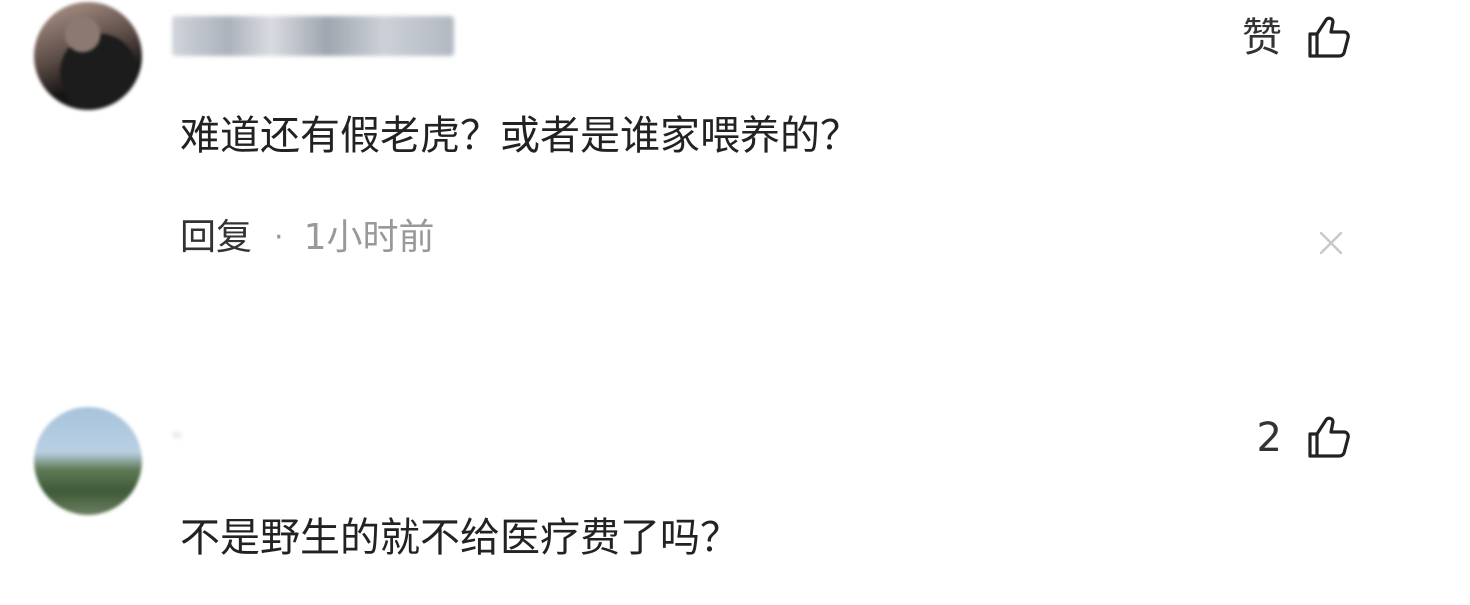 The image size is (1470, 605). Describe the element at coordinates (369, 237) in the screenshot. I see `timestamp: 1小时前` at that location.